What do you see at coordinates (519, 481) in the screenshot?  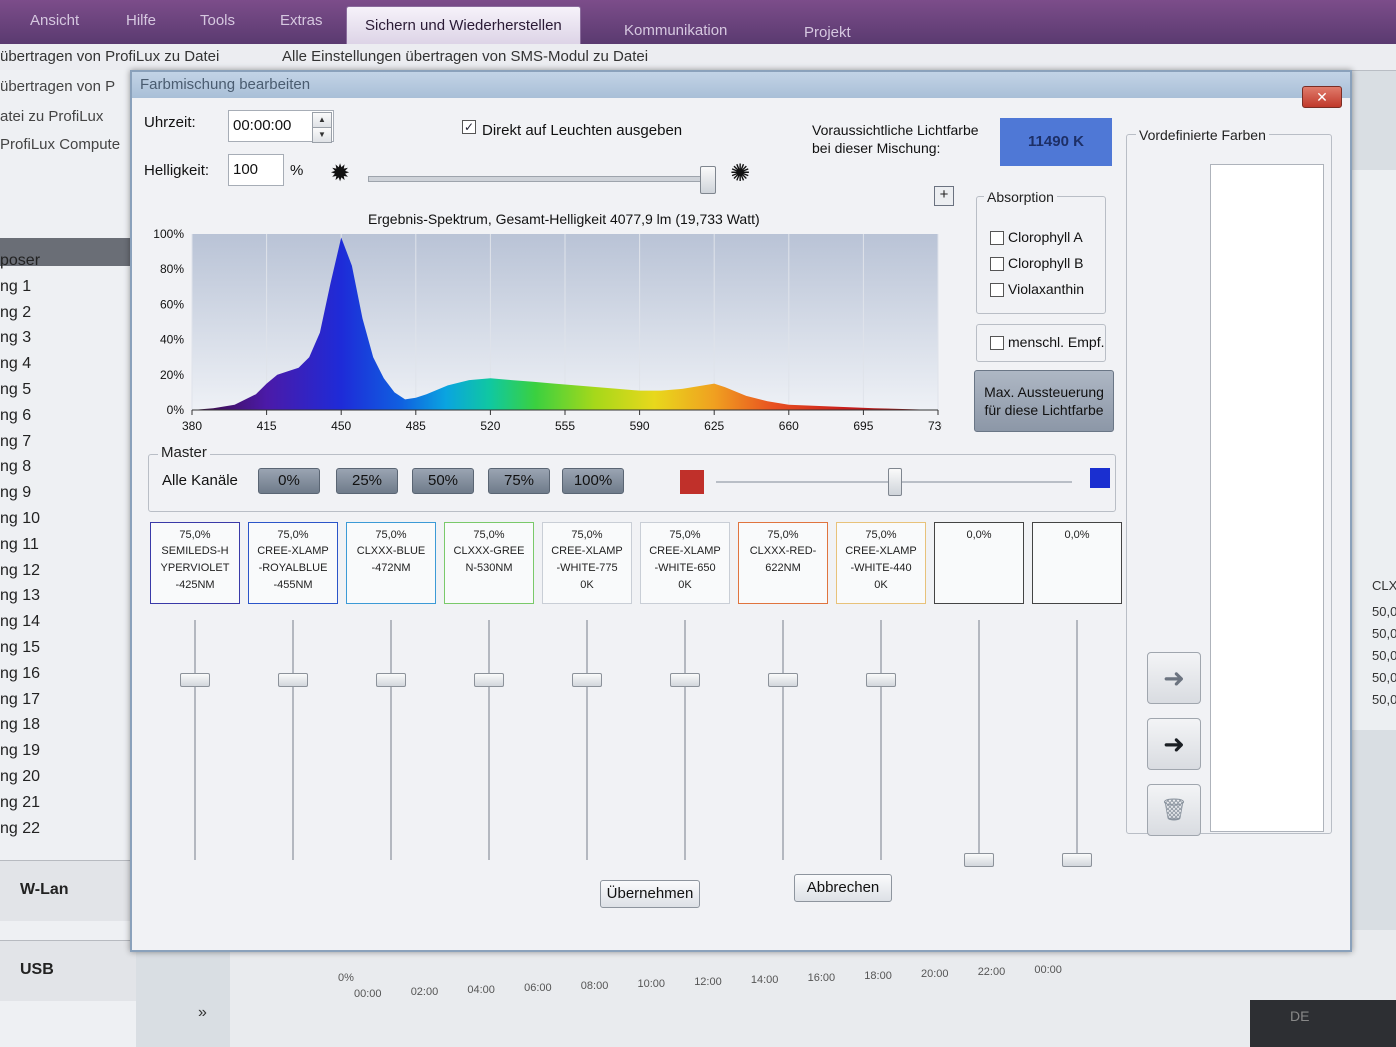 I see `master-button: 75%` at bounding box center [519, 481].